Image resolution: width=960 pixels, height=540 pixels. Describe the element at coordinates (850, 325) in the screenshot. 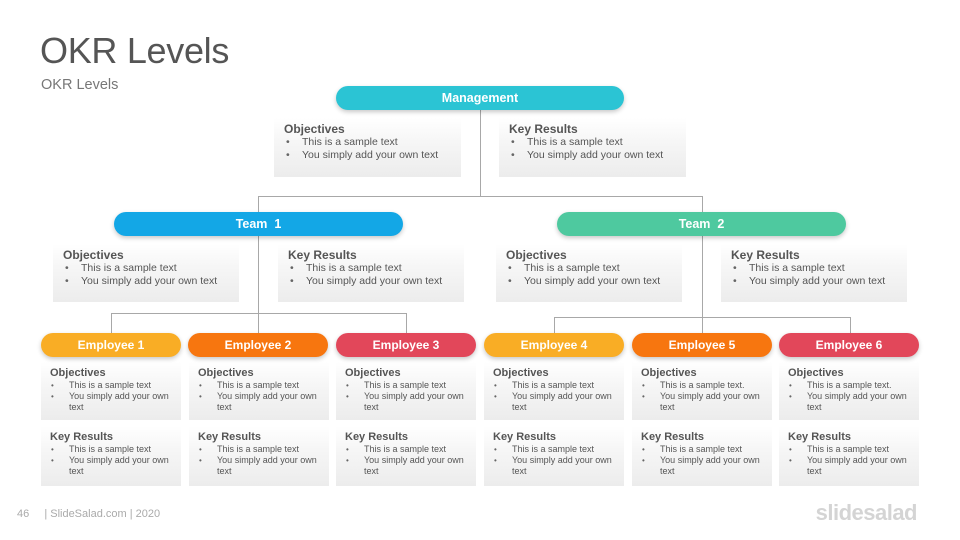

I see `connector-employee6-drop` at that location.